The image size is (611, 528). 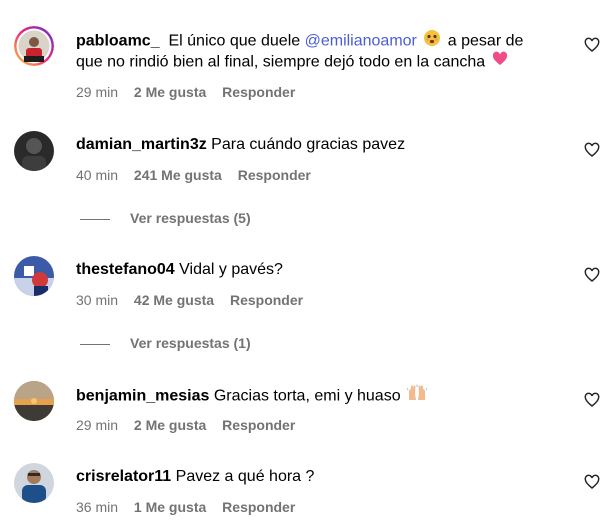 I want to click on comment-meta: 30 min 42 Me gusta Responder, so click(x=195, y=300).